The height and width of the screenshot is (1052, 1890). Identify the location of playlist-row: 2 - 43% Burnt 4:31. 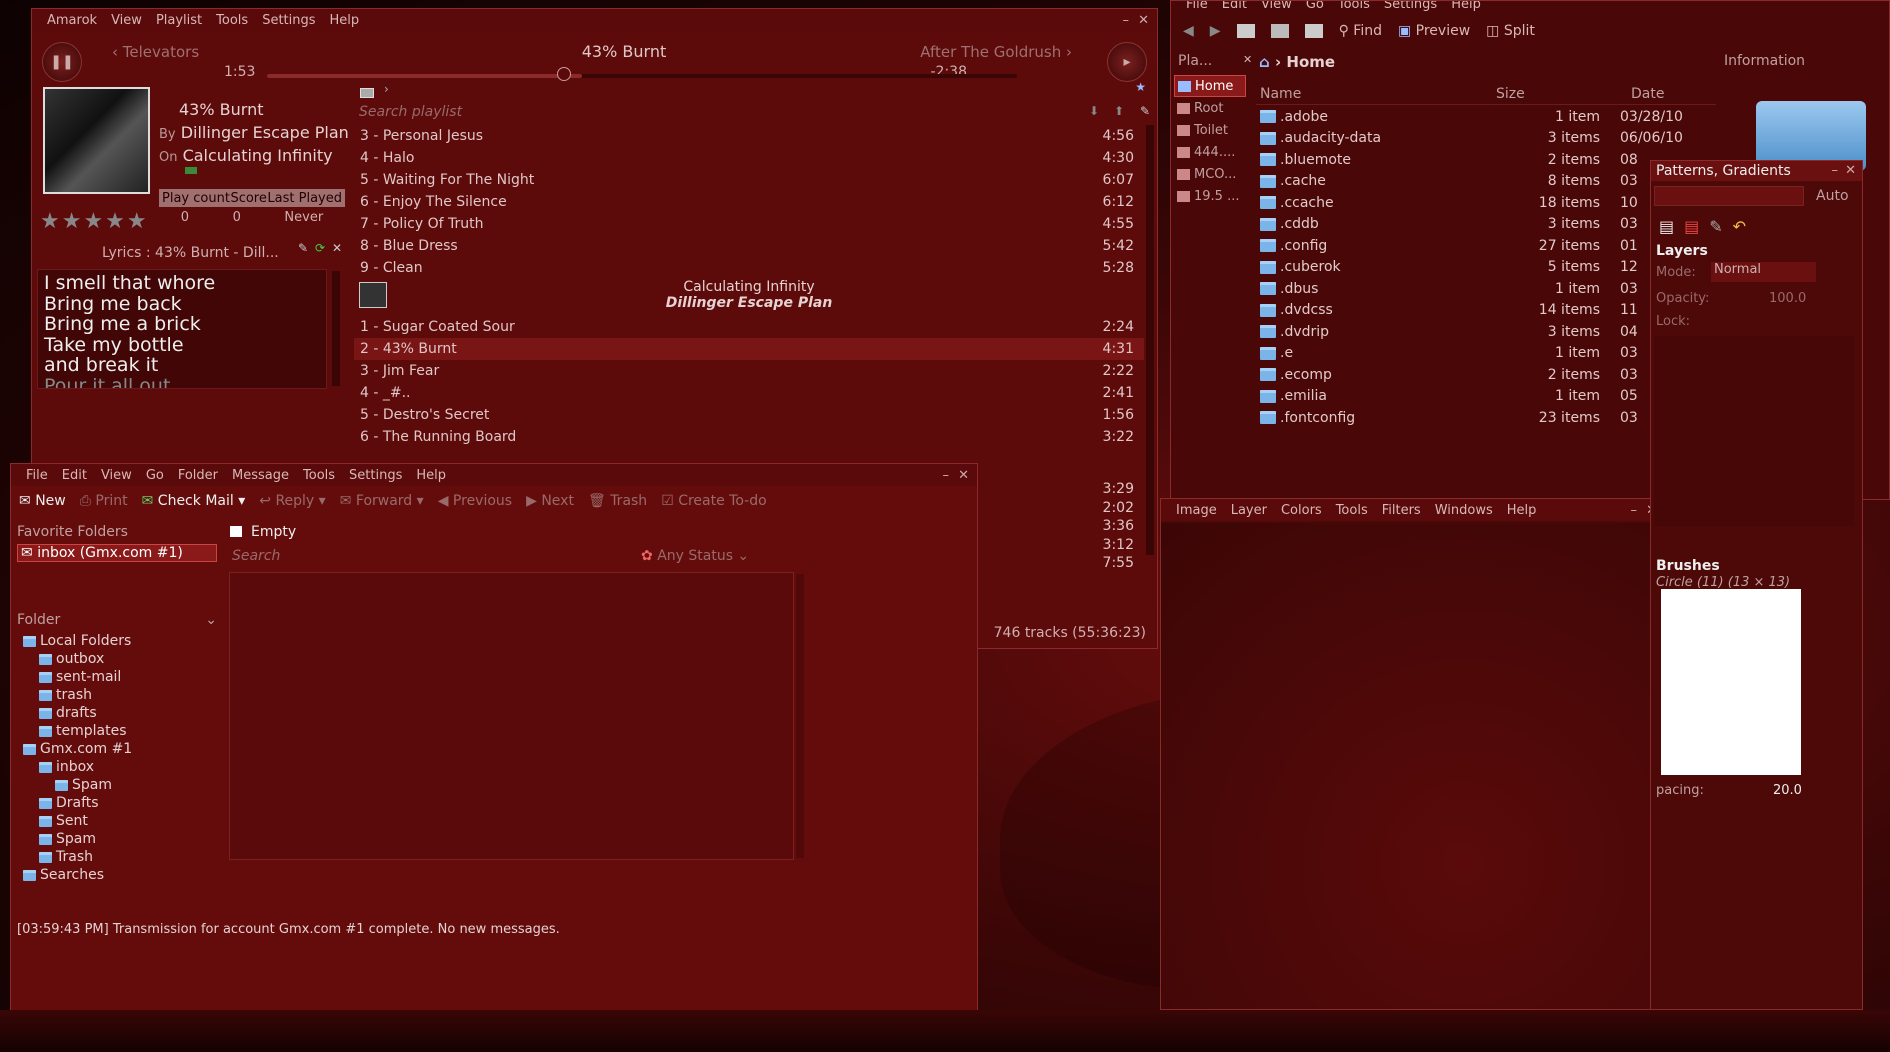
(749, 349).